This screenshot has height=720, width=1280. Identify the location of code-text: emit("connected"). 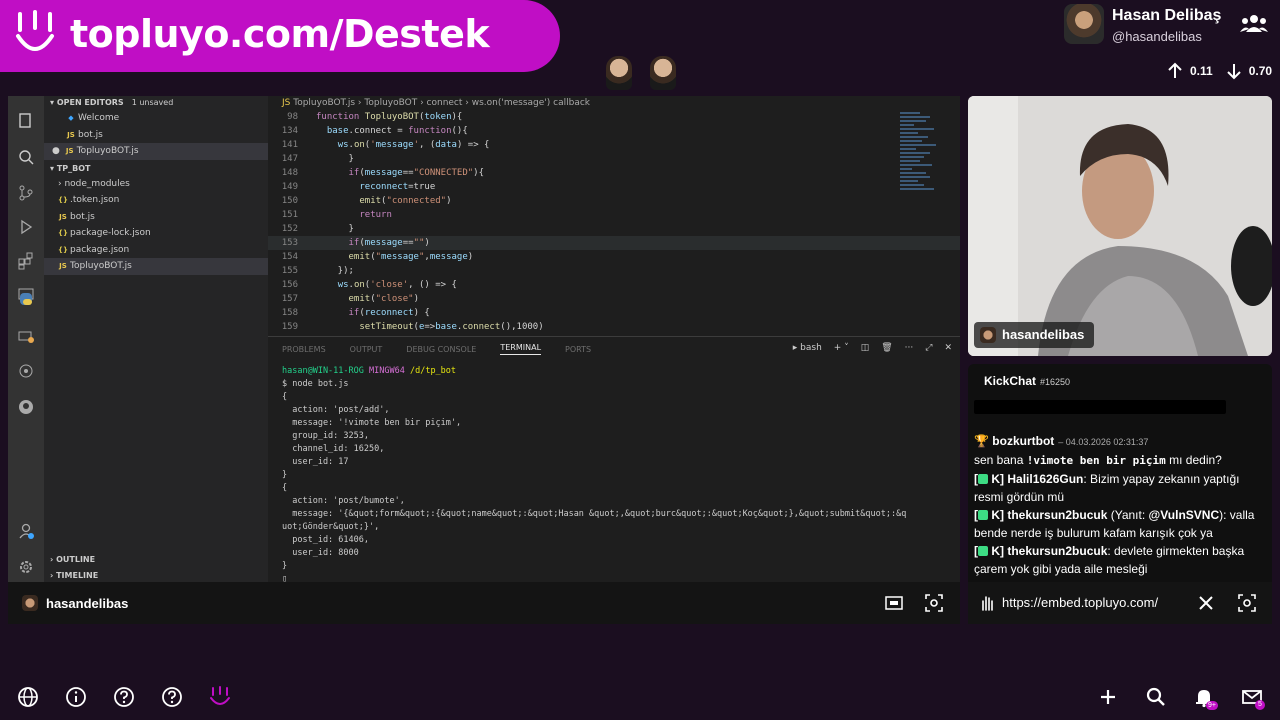
(405, 201).